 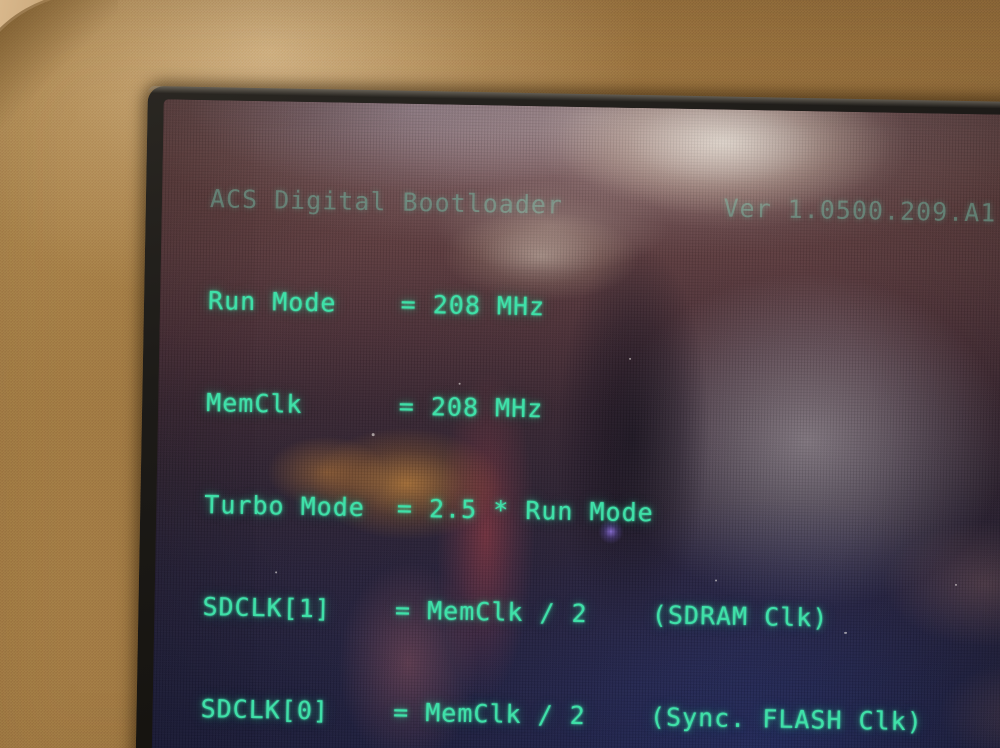 I want to click on console-line-run-mode: Run Mode = 208 MHz, so click(x=376, y=304).